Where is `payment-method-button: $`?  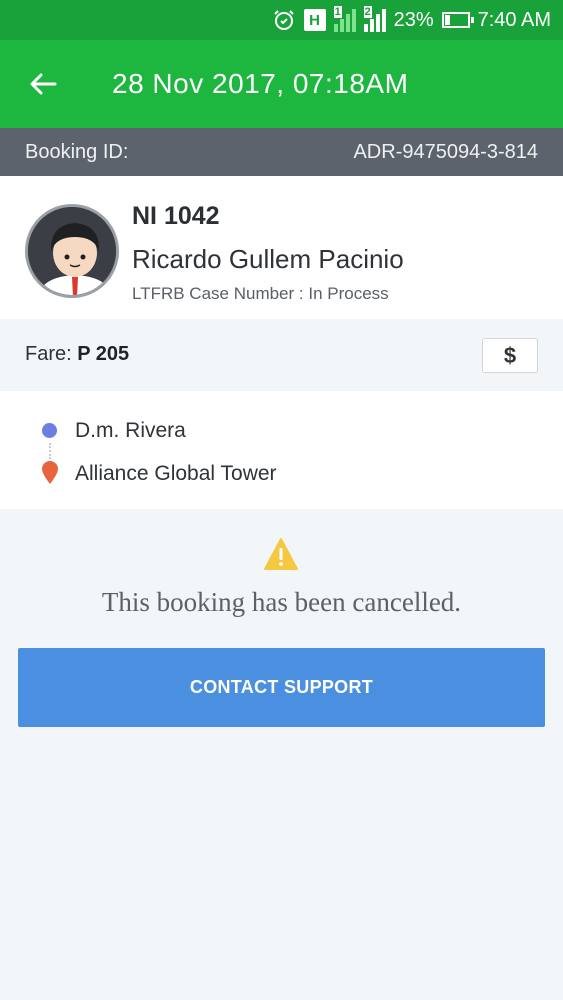 payment-method-button: $ is located at coordinates (510, 355).